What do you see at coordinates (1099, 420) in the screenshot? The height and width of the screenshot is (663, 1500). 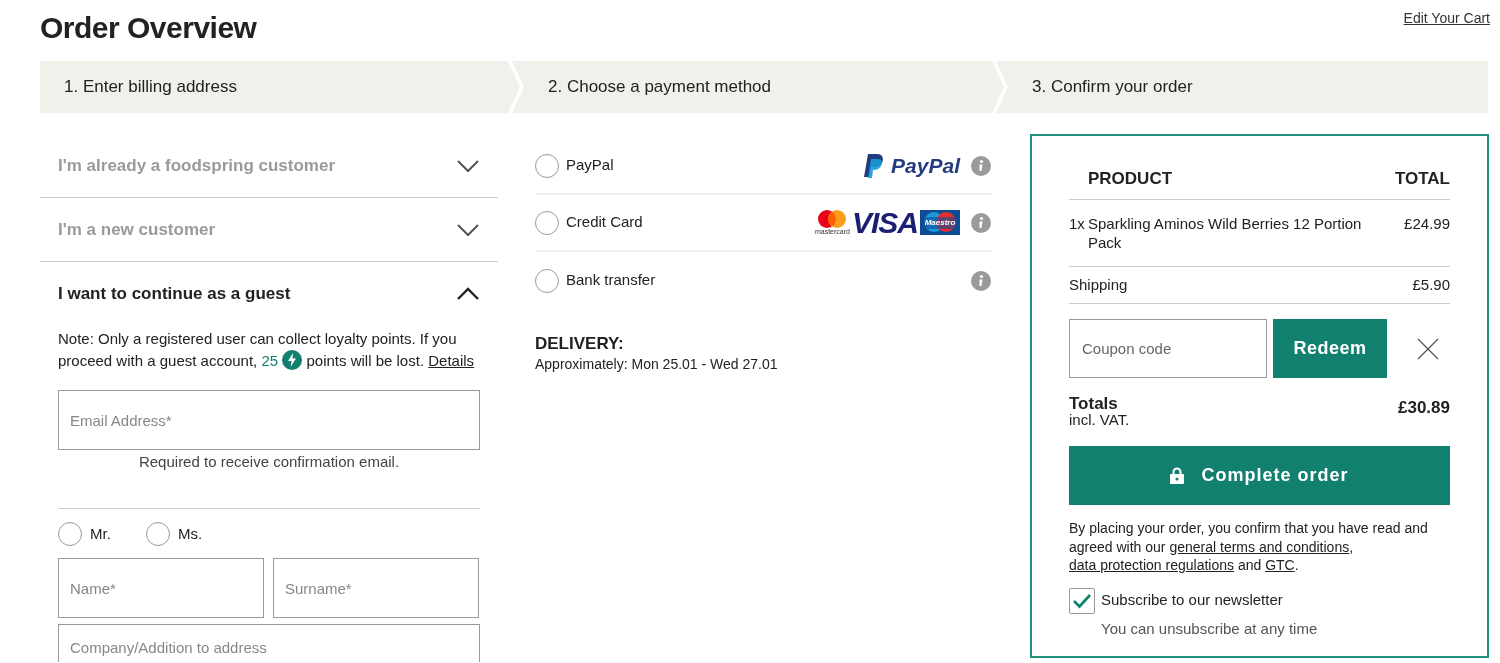 I see `vat-note: incl. VAT.` at bounding box center [1099, 420].